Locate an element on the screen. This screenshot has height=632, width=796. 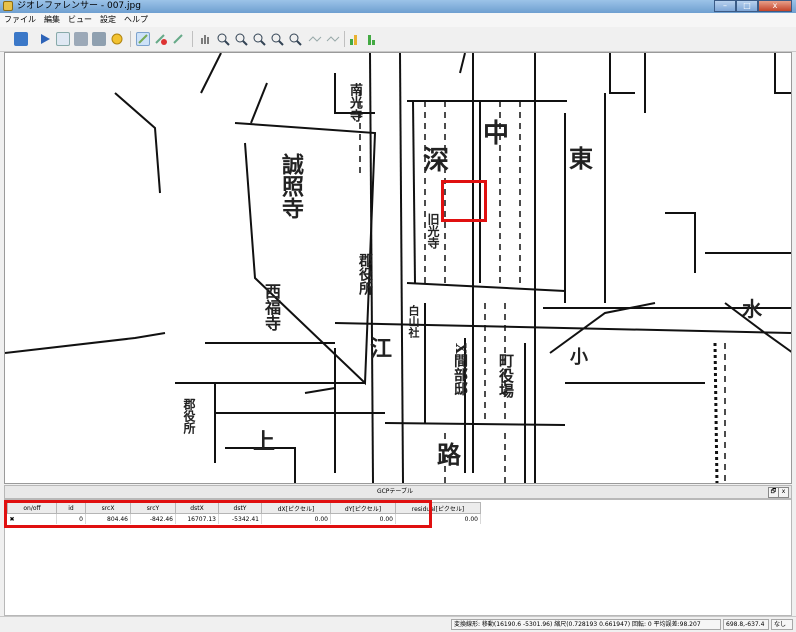
map-label-ko: 小 is located at coordinates (579, 357).